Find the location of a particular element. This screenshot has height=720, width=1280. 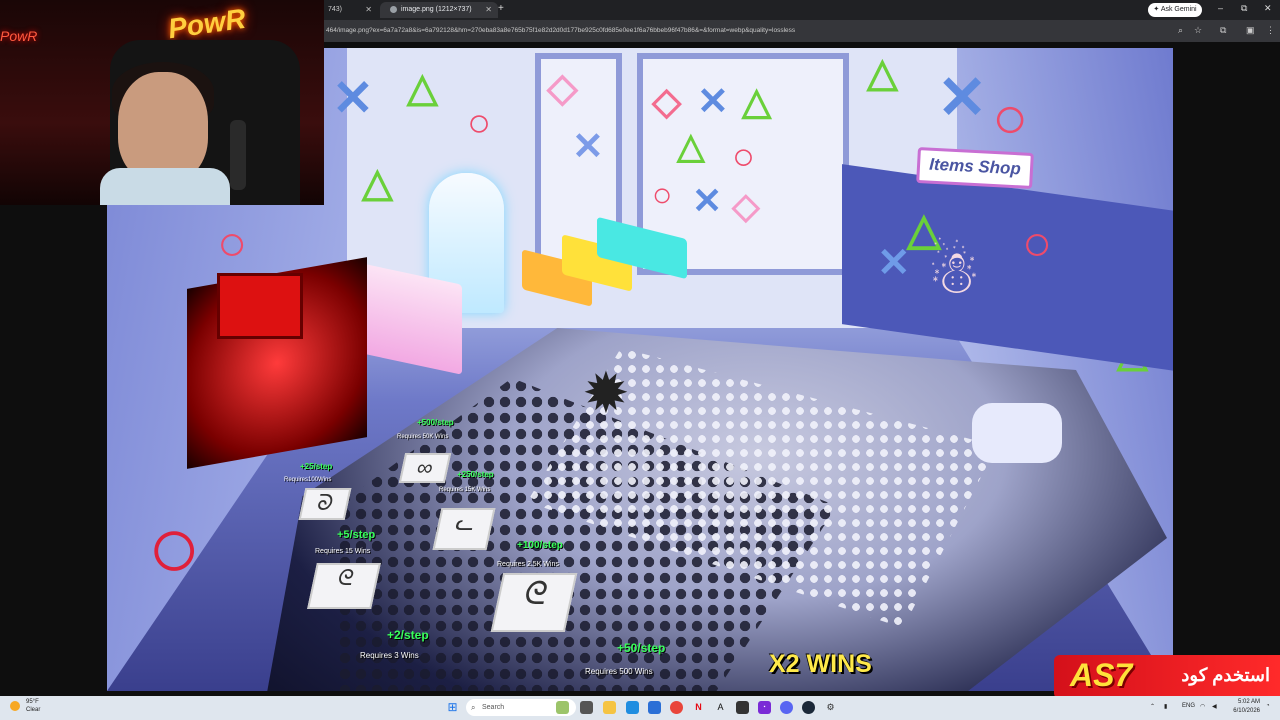

step-gain-label: +25/step is located at coordinates (316, 466).